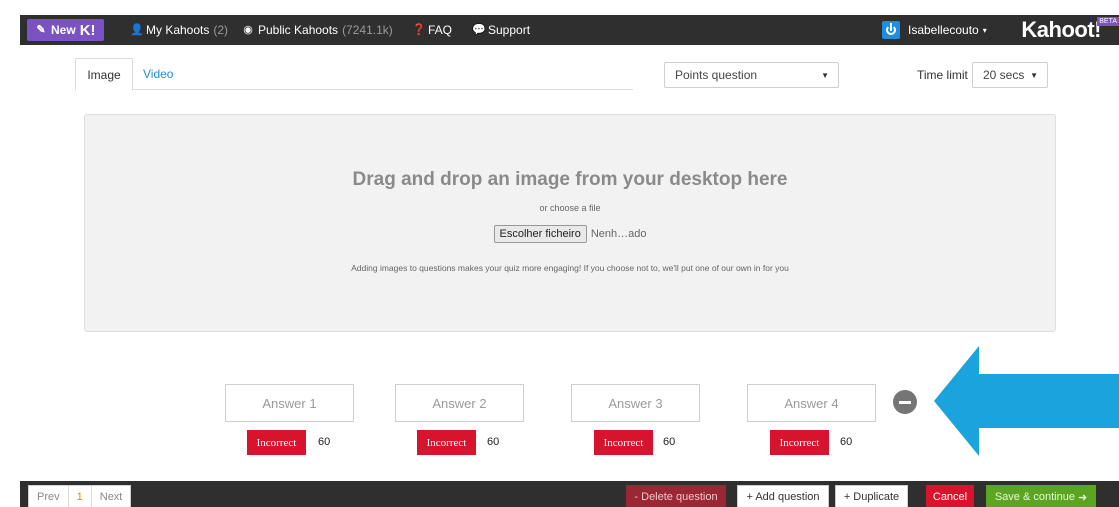  Describe the element at coordinates (440, 30) in the screenshot. I see `faq-label: FAQ` at that location.